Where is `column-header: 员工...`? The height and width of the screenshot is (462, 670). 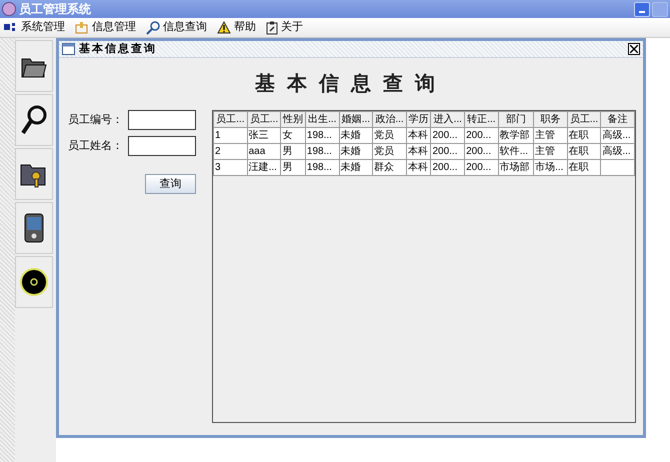 column-header: 员工... is located at coordinates (231, 120).